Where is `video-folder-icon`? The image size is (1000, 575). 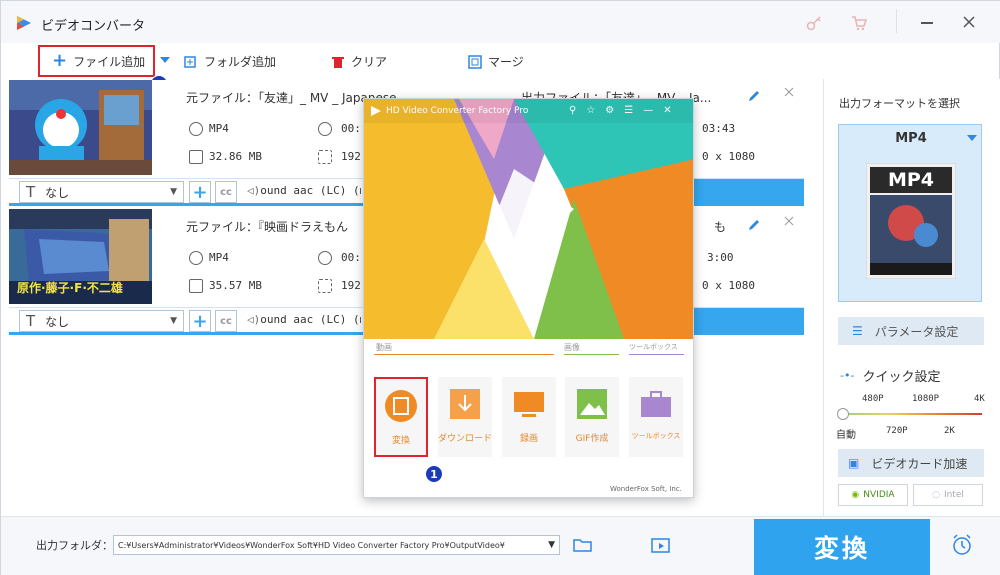
video-folder-icon is located at coordinates (661, 545).